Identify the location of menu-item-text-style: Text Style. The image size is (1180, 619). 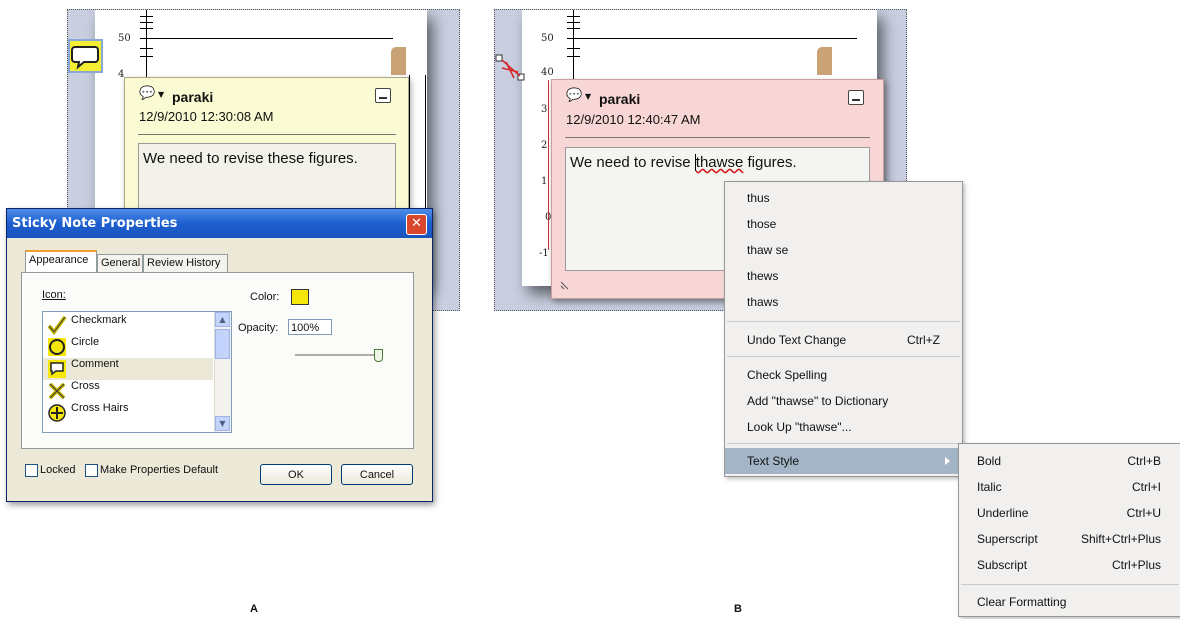
(843, 461).